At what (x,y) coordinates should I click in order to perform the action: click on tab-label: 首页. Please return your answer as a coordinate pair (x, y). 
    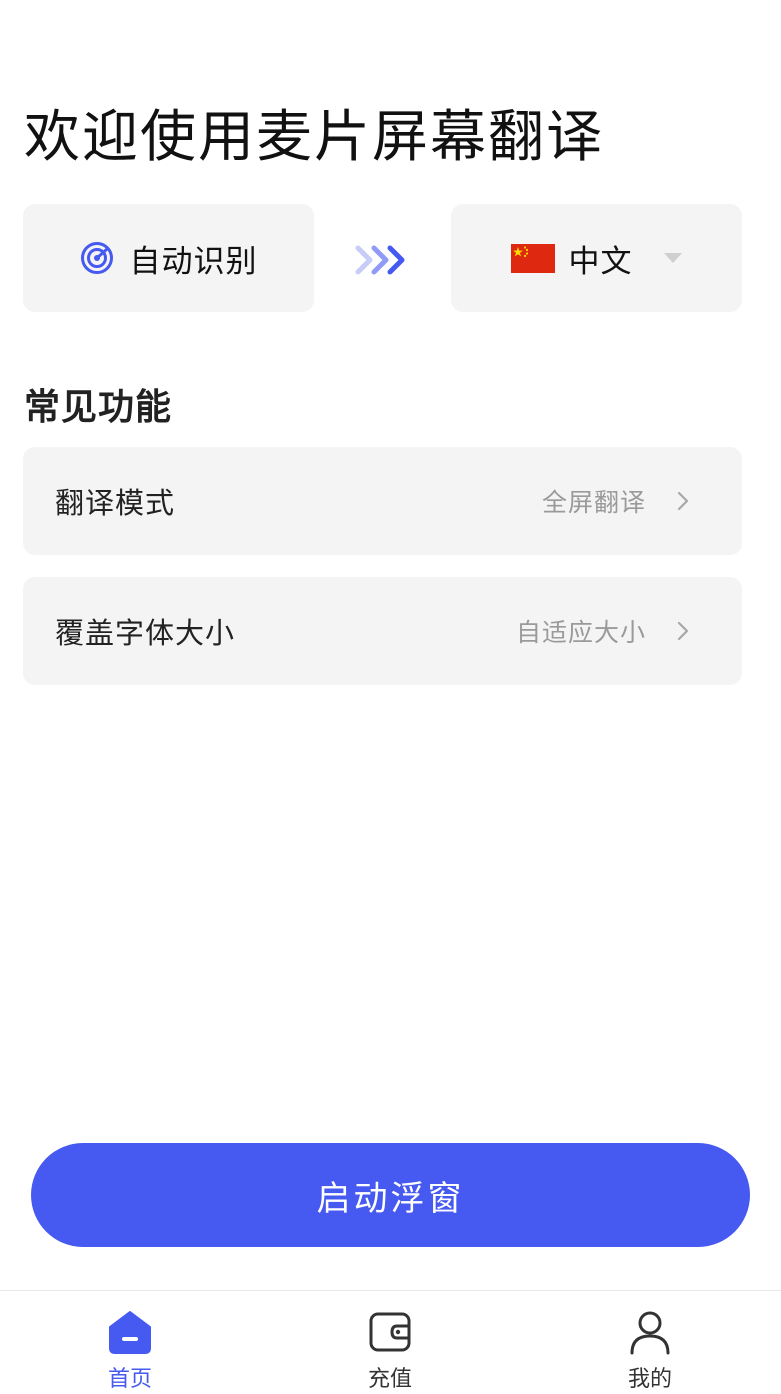
    Looking at the image, I should click on (129, 1379).